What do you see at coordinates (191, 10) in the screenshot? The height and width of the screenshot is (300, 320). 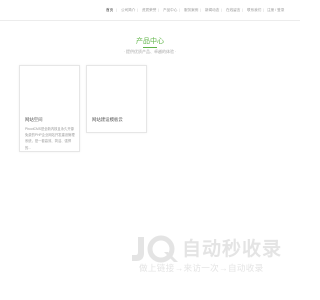 I see `nav-item-cases: 服务案例` at bounding box center [191, 10].